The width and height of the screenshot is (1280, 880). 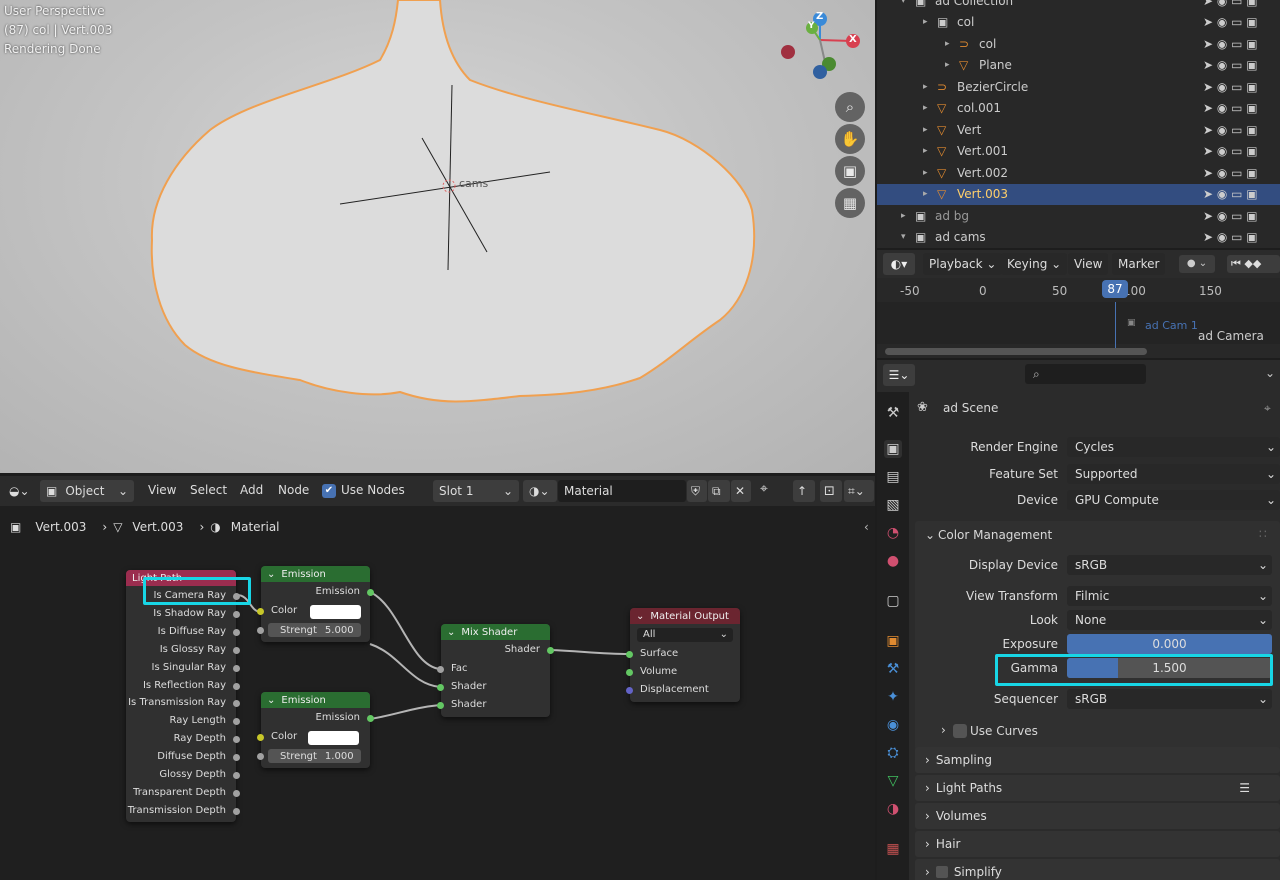 What do you see at coordinates (893, 753) in the screenshot?
I see `constraints-tab-icon: ⛭` at bounding box center [893, 753].